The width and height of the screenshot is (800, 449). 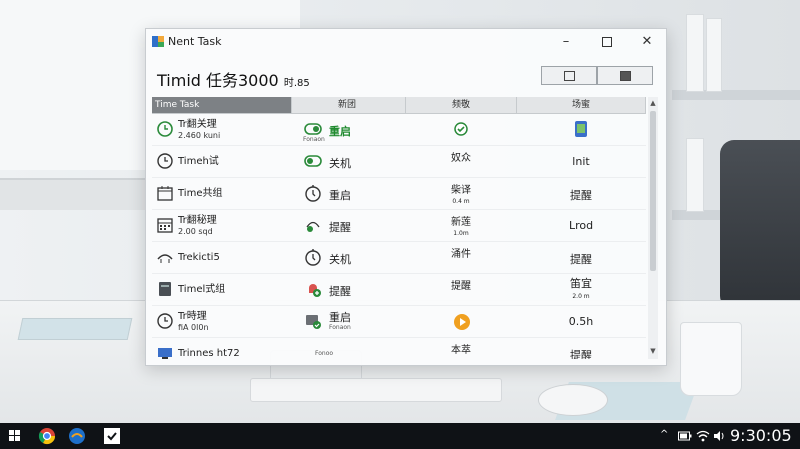 I want to click on start-button, so click(x=15, y=436).